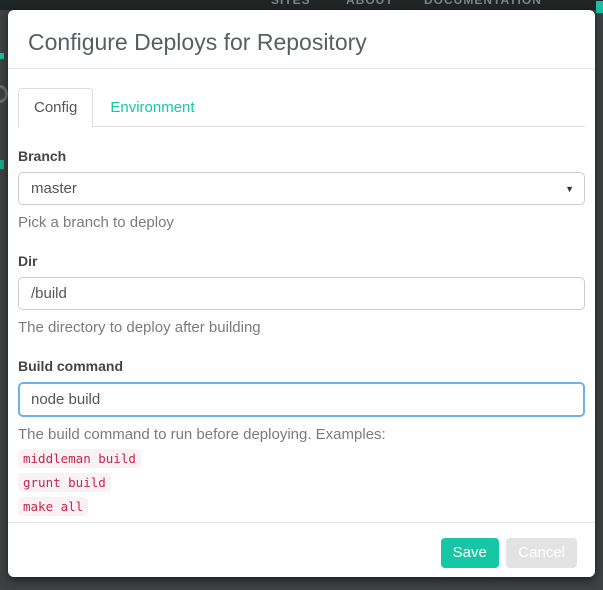 This screenshot has height=590, width=603. Describe the element at coordinates (469, 553) in the screenshot. I see `save-button: Save` at that location.